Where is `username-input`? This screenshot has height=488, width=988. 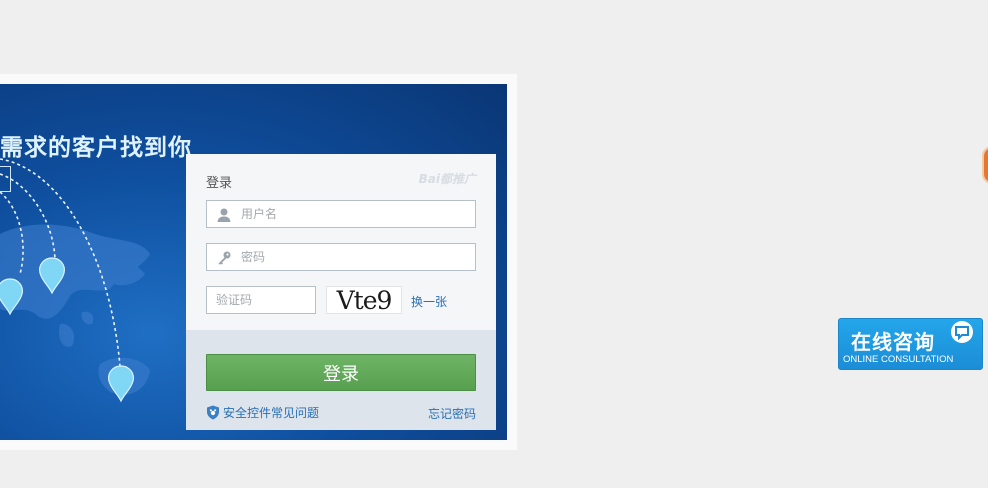
username-input is located at coordinates (356, 214).